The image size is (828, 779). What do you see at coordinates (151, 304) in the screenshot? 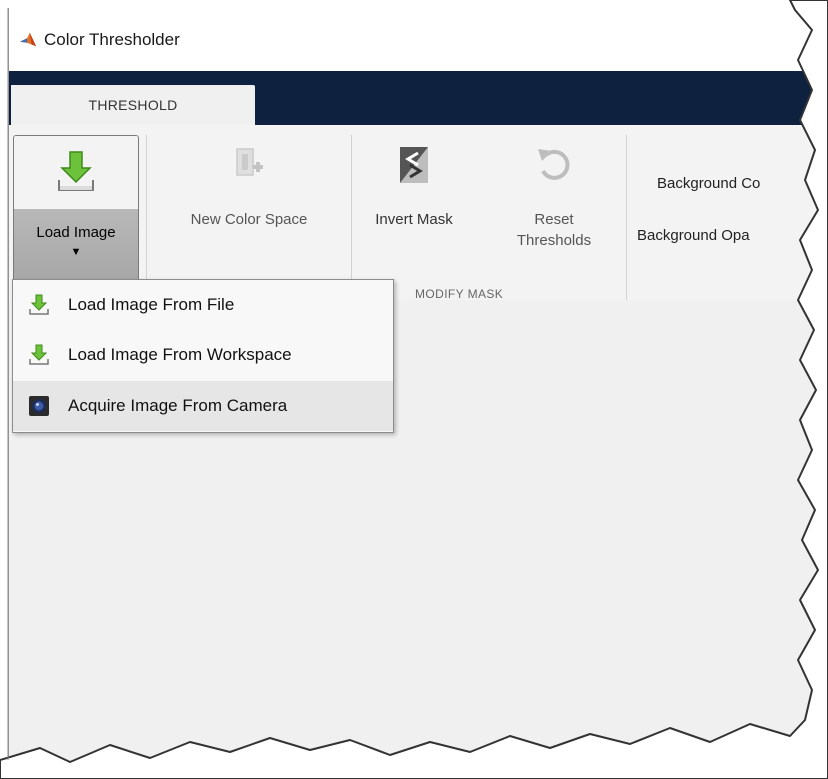
I see `menu-item-label: Load Image From File` at bounding box center [151, 304].